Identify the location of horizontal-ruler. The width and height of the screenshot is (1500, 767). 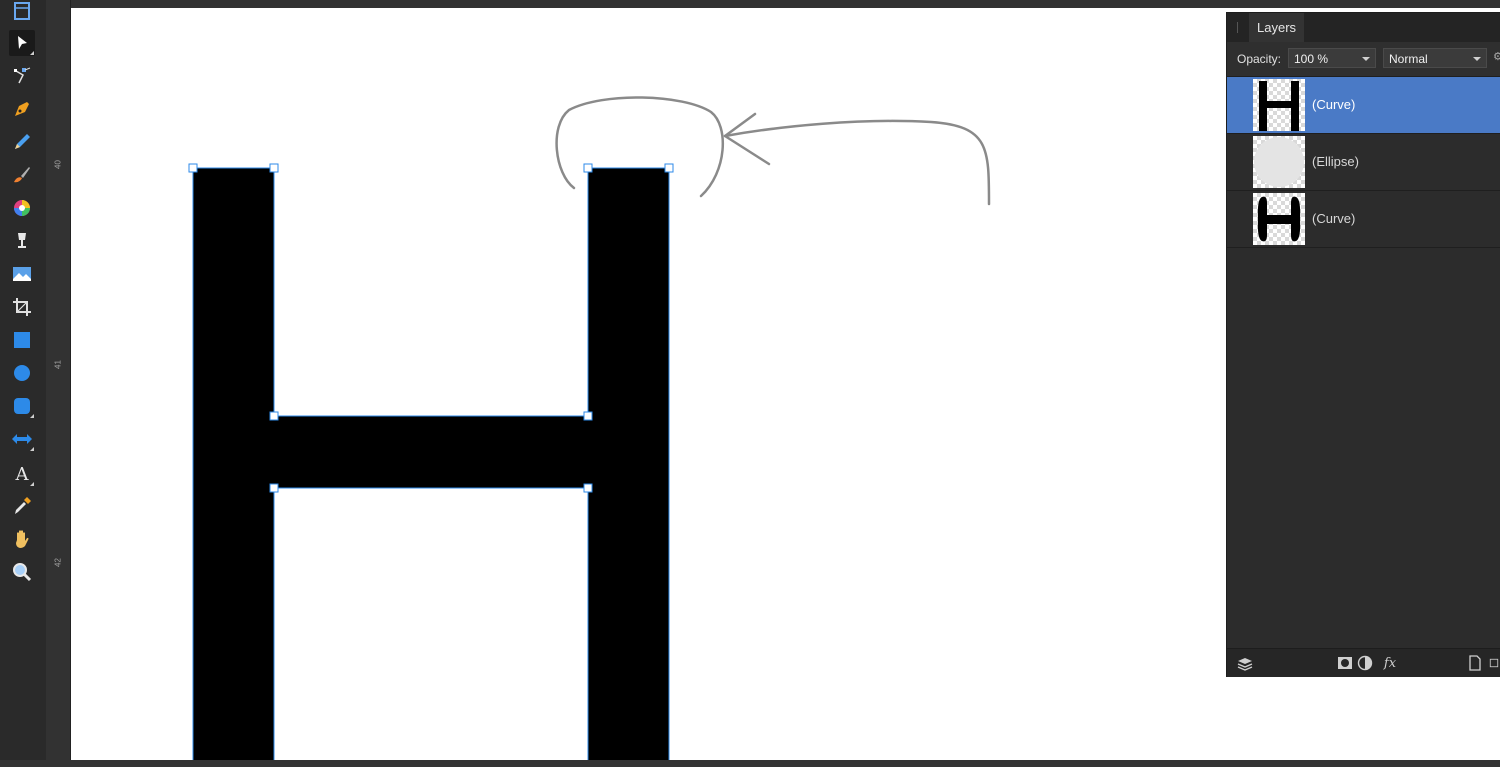
(773, 4).